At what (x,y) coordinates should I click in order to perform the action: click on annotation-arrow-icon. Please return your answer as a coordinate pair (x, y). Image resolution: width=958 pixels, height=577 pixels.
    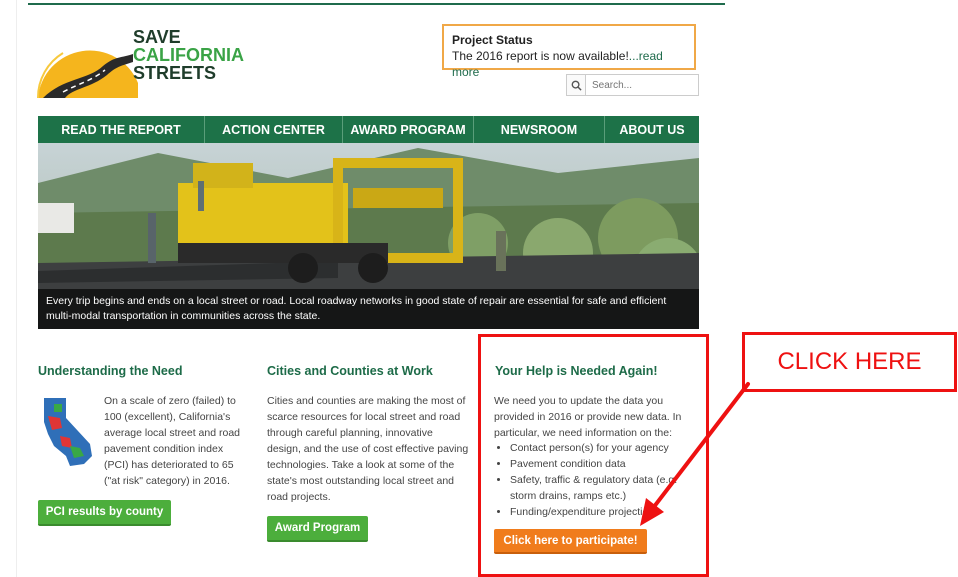
    Looking at the image, I should click on (695, 454).